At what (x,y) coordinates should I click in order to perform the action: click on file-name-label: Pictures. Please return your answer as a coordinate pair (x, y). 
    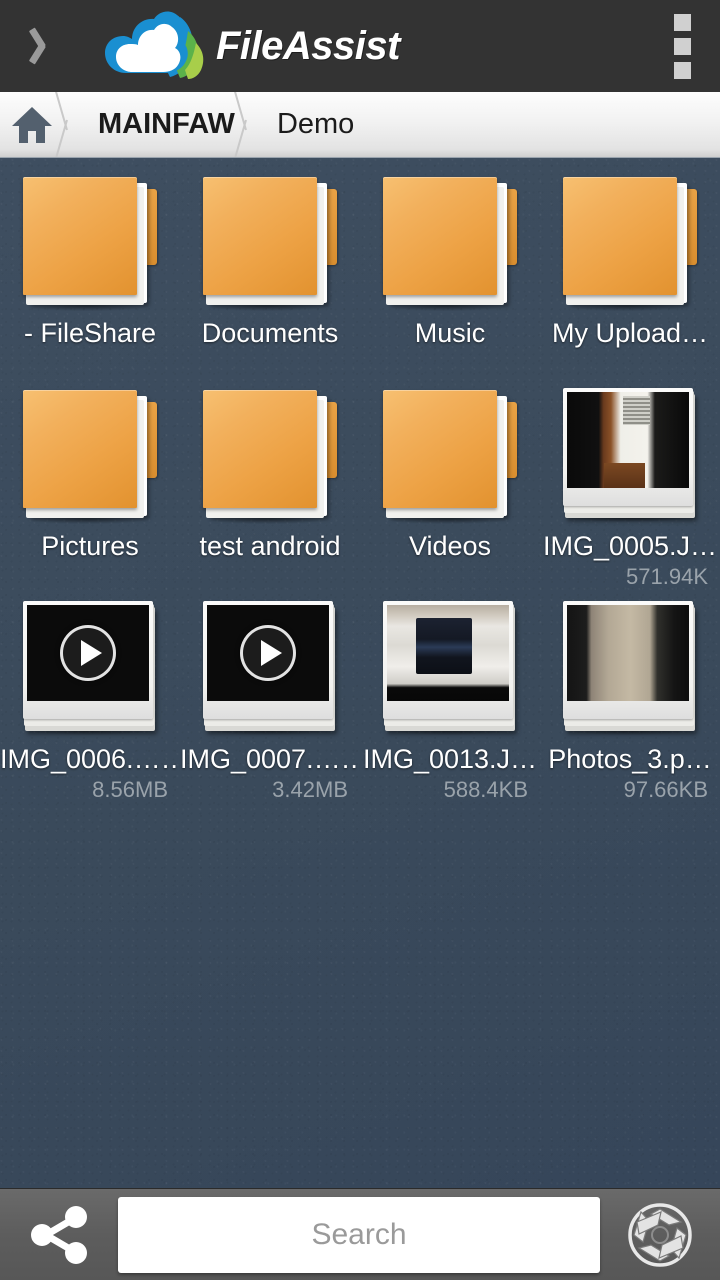
    Looking at the image, I should click on (90, 546).